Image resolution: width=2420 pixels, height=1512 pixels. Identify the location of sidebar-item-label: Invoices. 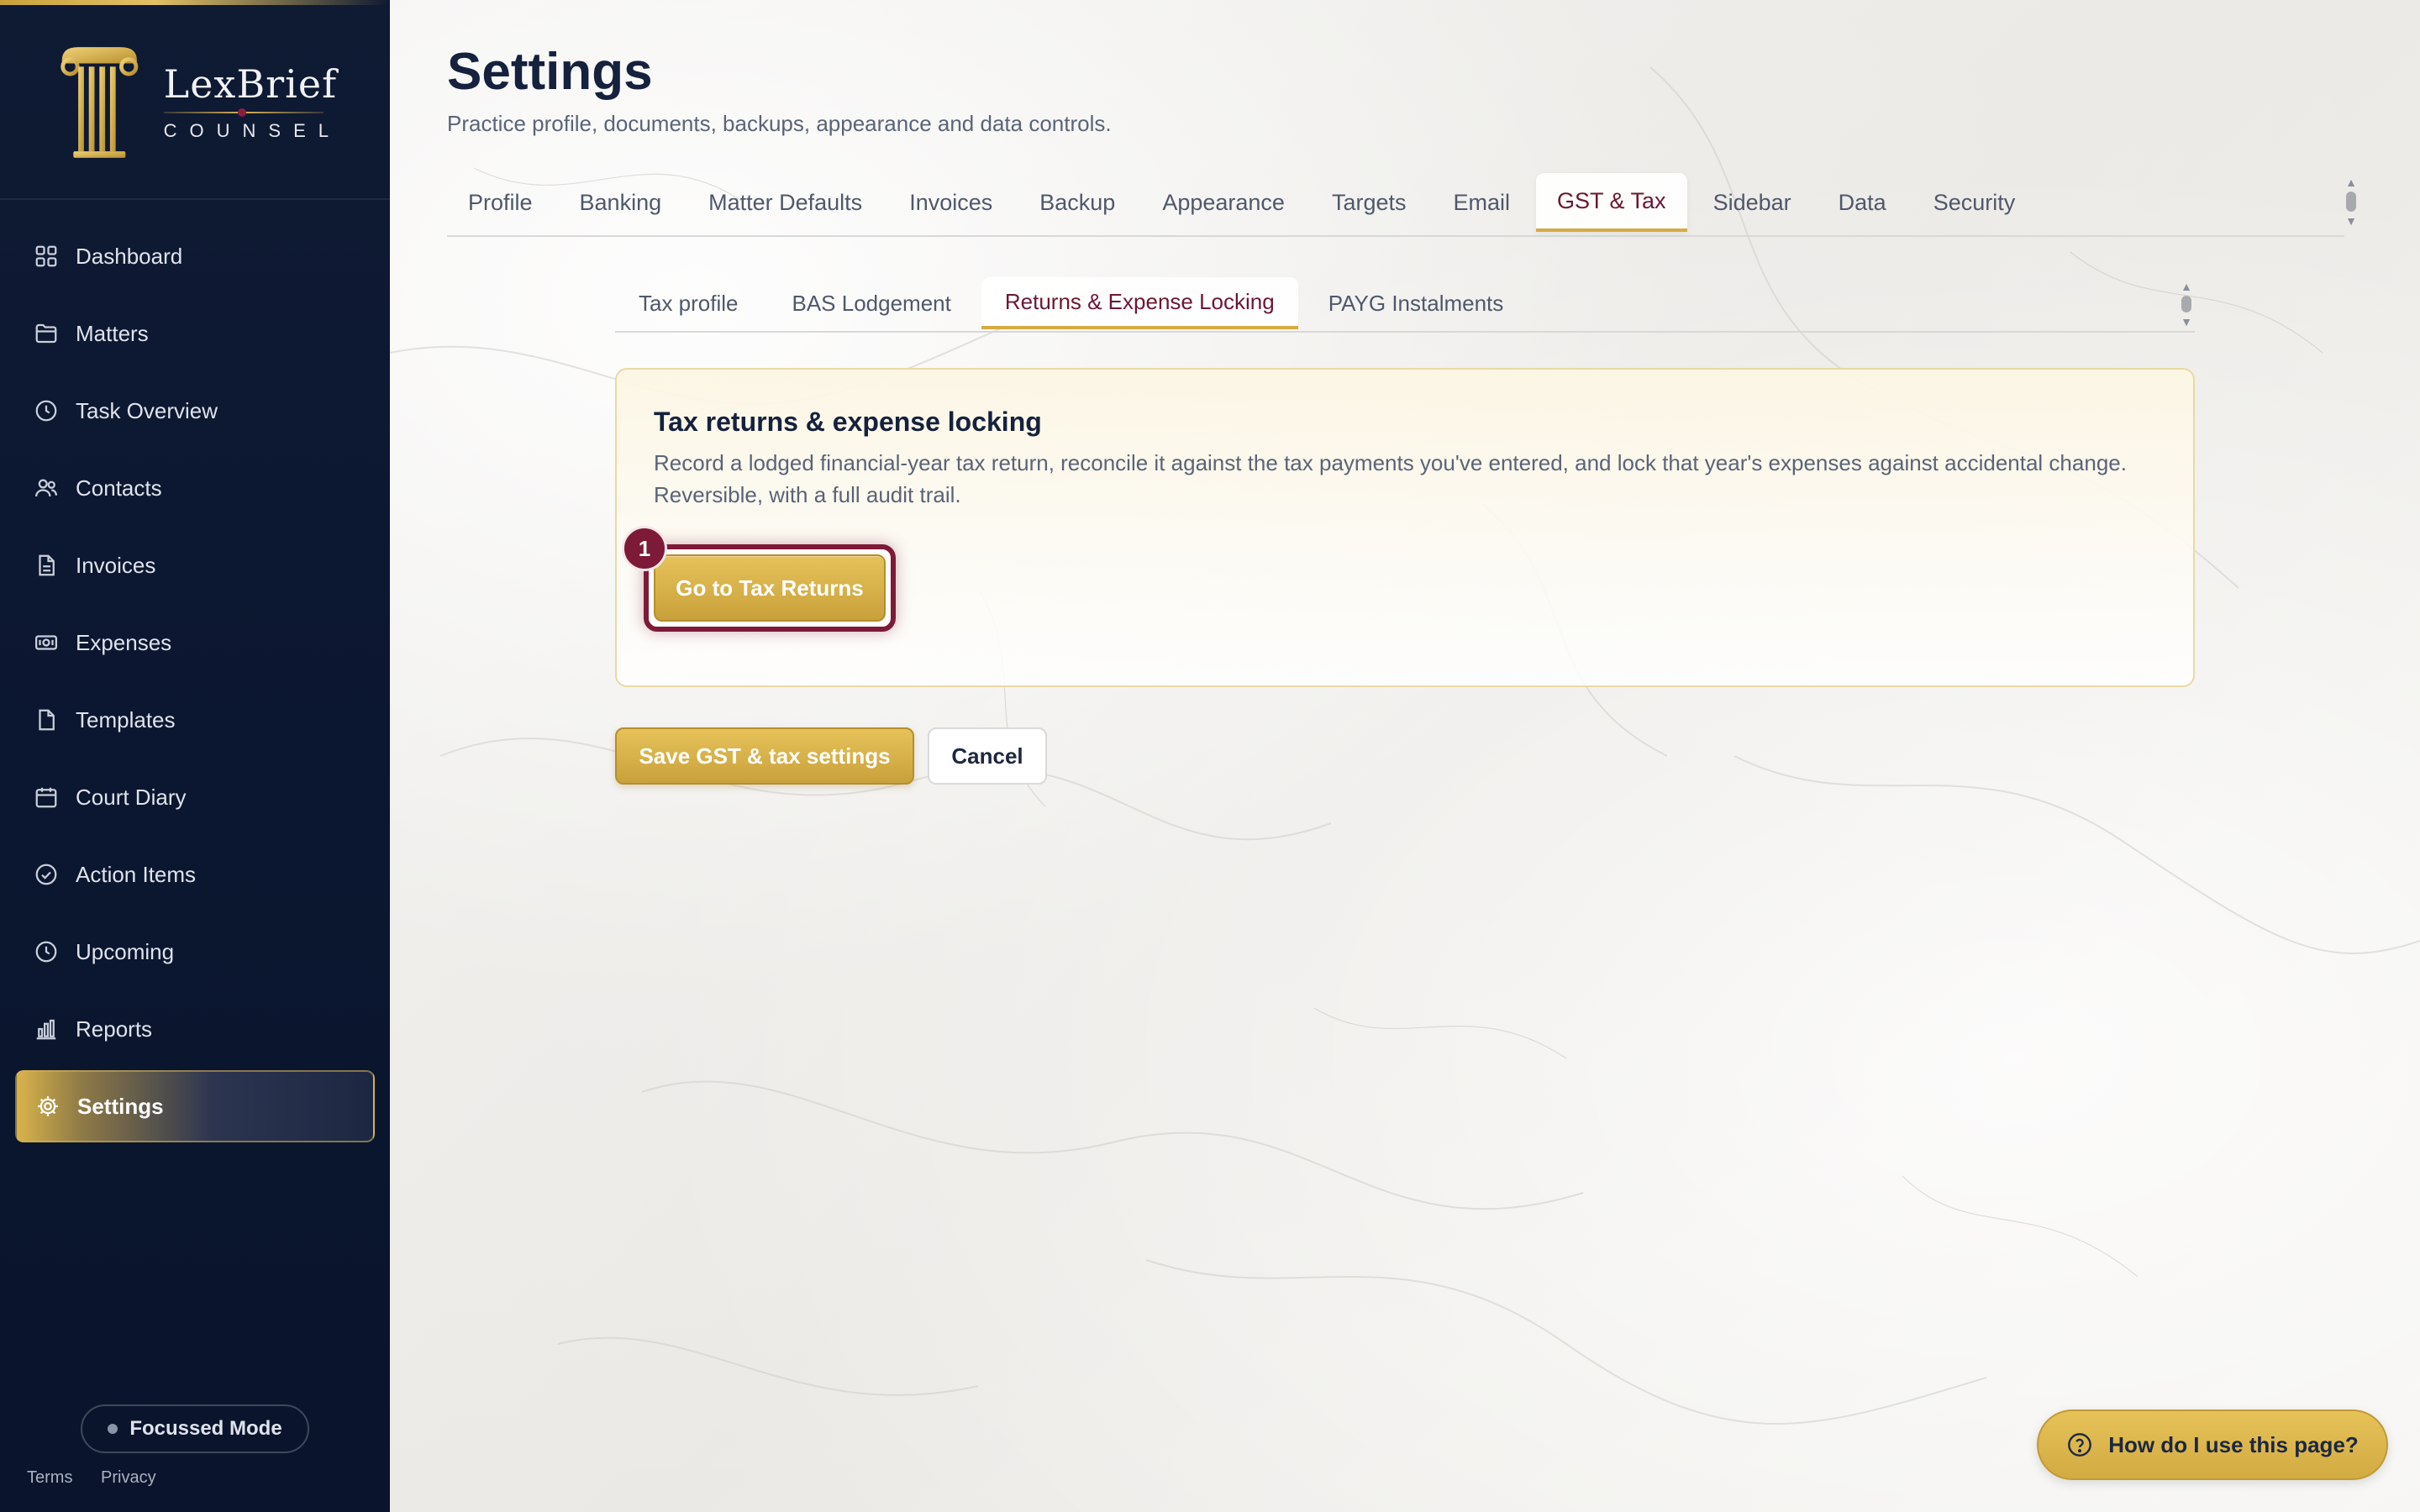
(116, 565).